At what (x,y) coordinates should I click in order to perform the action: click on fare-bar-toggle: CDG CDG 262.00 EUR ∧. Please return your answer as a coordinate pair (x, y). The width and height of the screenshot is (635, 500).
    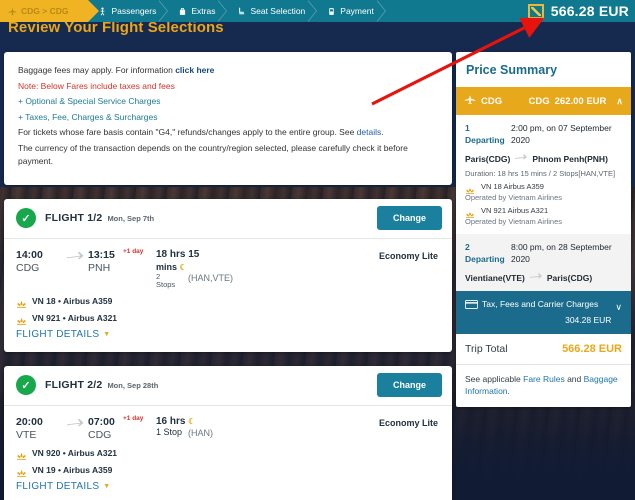
    Looking at the image, I should click on (543, 101).